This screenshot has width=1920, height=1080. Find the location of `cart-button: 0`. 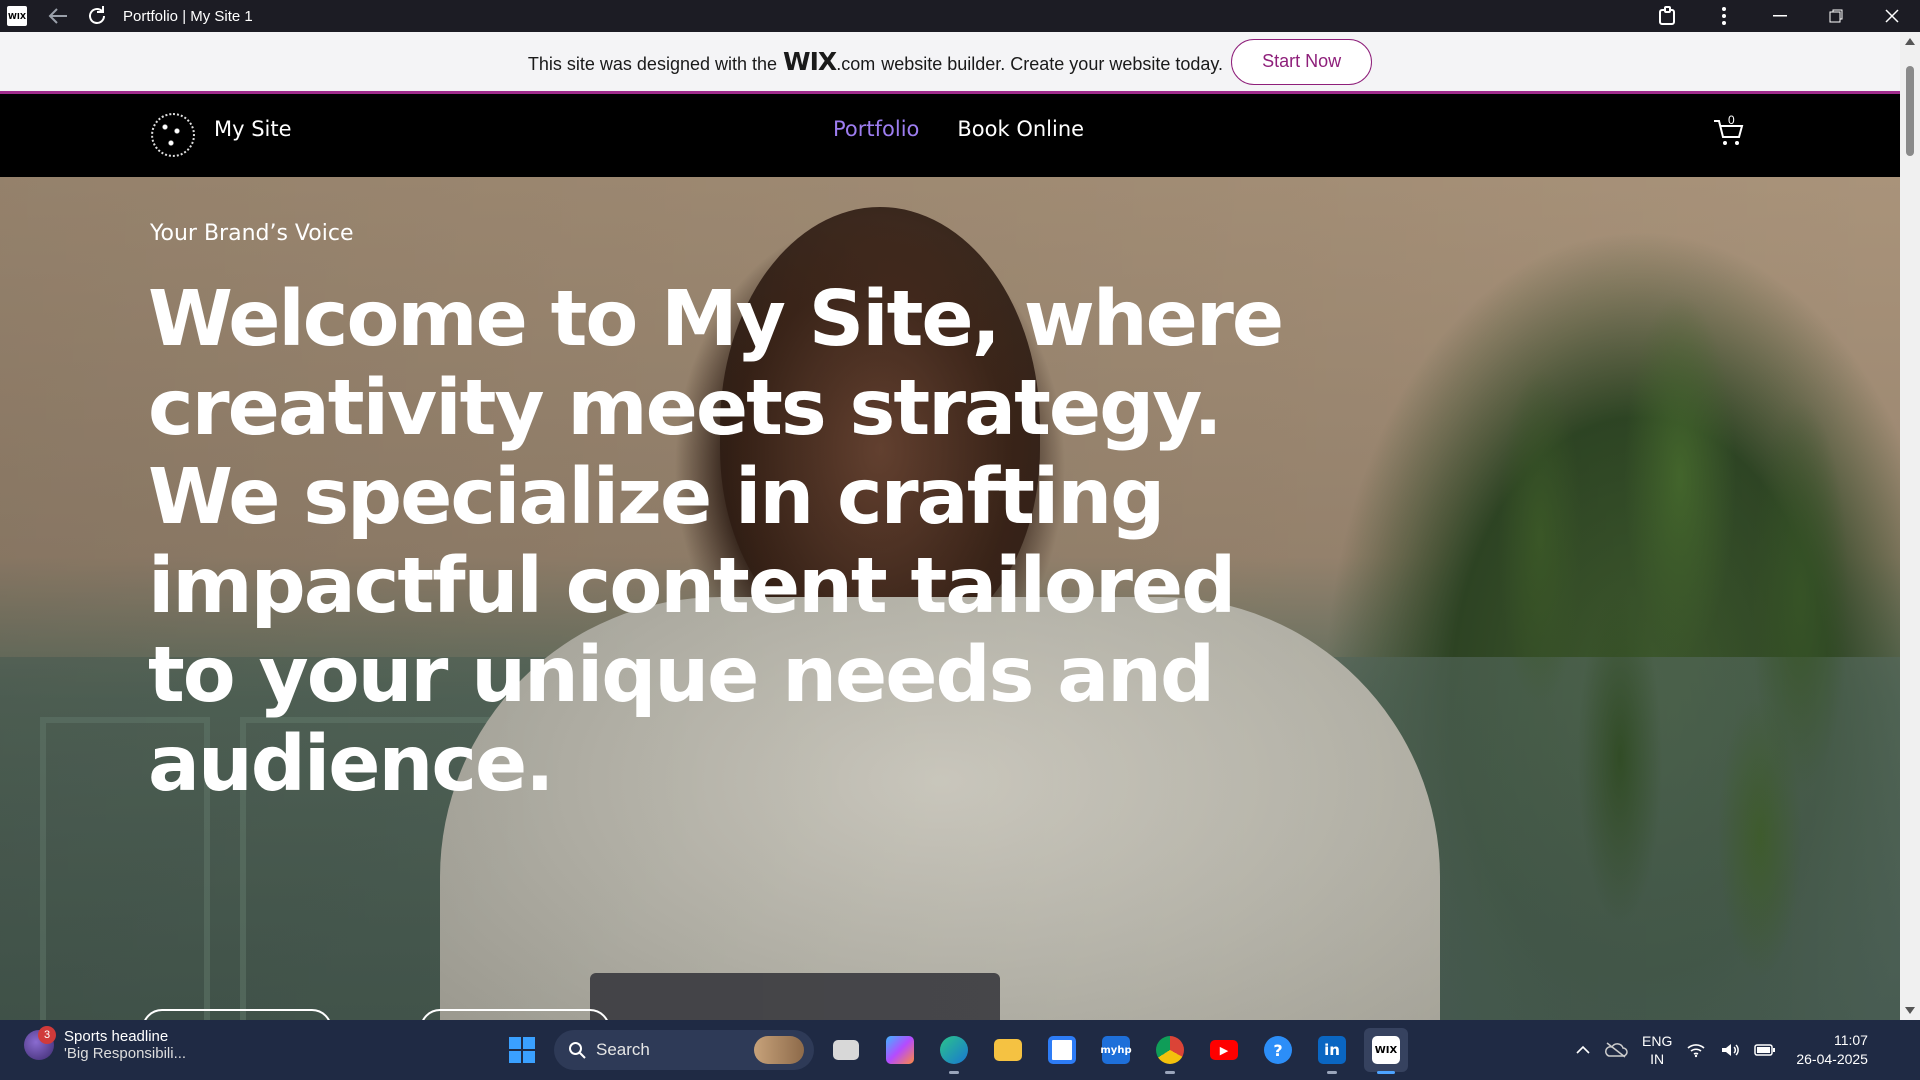

cart-button: 0 is located at coordinates (1729, 131).